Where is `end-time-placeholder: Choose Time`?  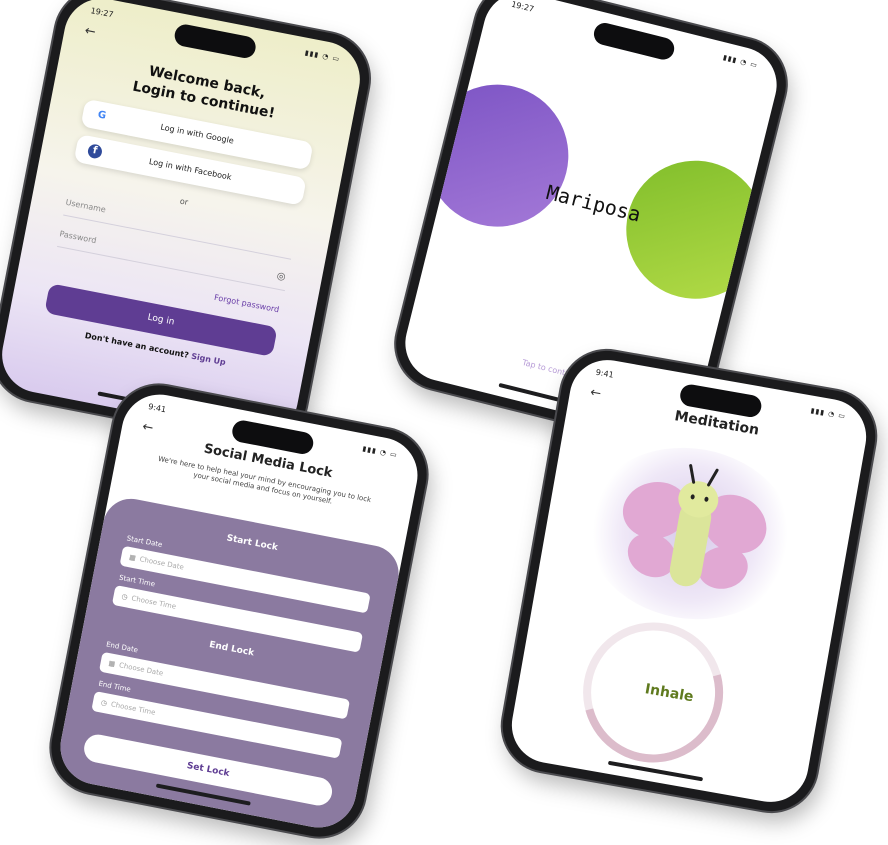 end-time-placeholder: Choose Time is located at coordinates (133, 708).